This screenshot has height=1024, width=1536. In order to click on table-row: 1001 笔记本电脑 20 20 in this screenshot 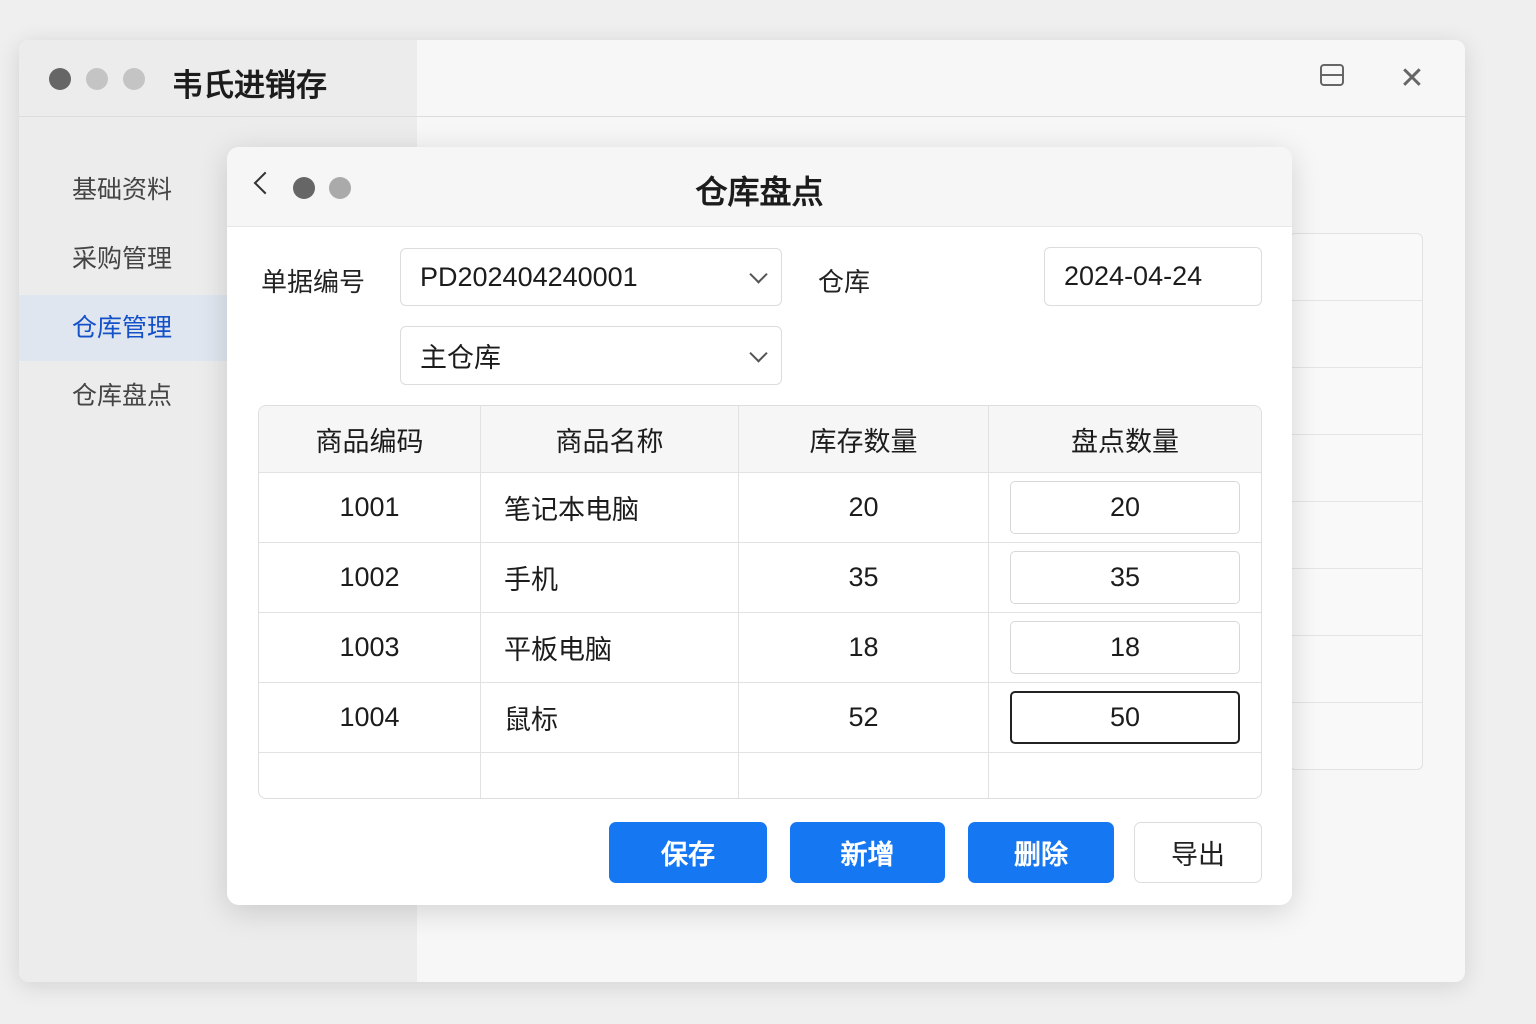, I will do `click(760, 508)`.